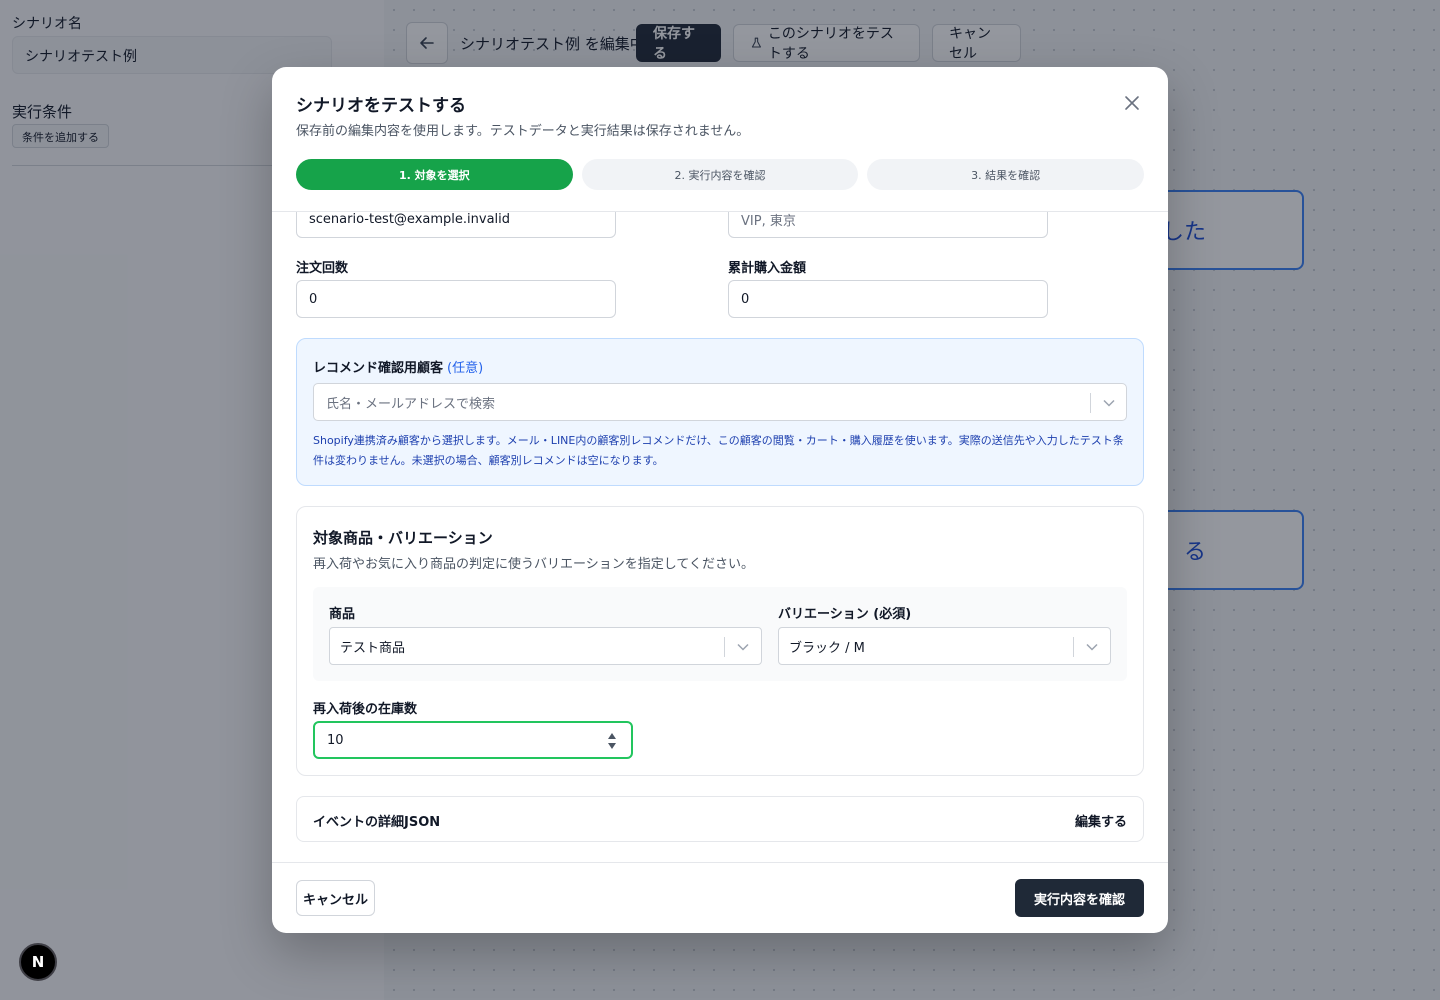  I want to click on order-count-label: 注文回数, so click(322, 268).